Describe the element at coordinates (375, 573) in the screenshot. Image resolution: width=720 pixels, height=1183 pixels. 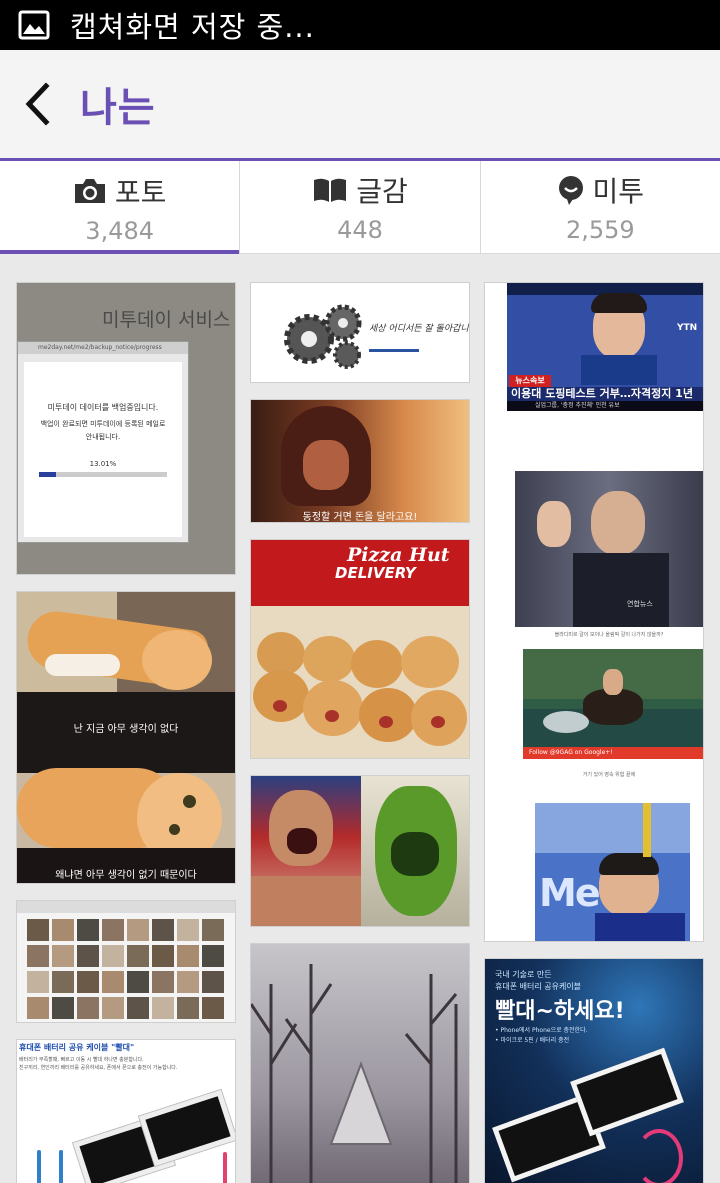
I see `pizza-sub: DELIVERY` at that location.